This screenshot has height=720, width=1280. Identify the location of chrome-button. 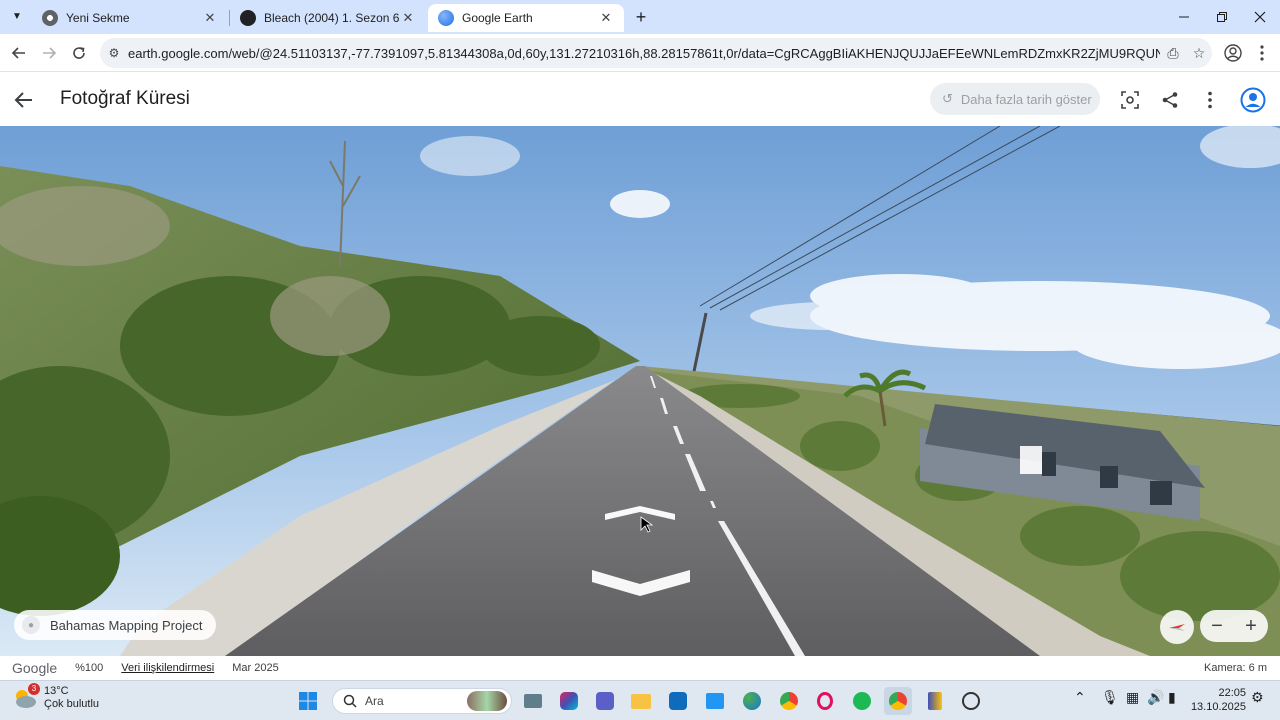
(789, 701).